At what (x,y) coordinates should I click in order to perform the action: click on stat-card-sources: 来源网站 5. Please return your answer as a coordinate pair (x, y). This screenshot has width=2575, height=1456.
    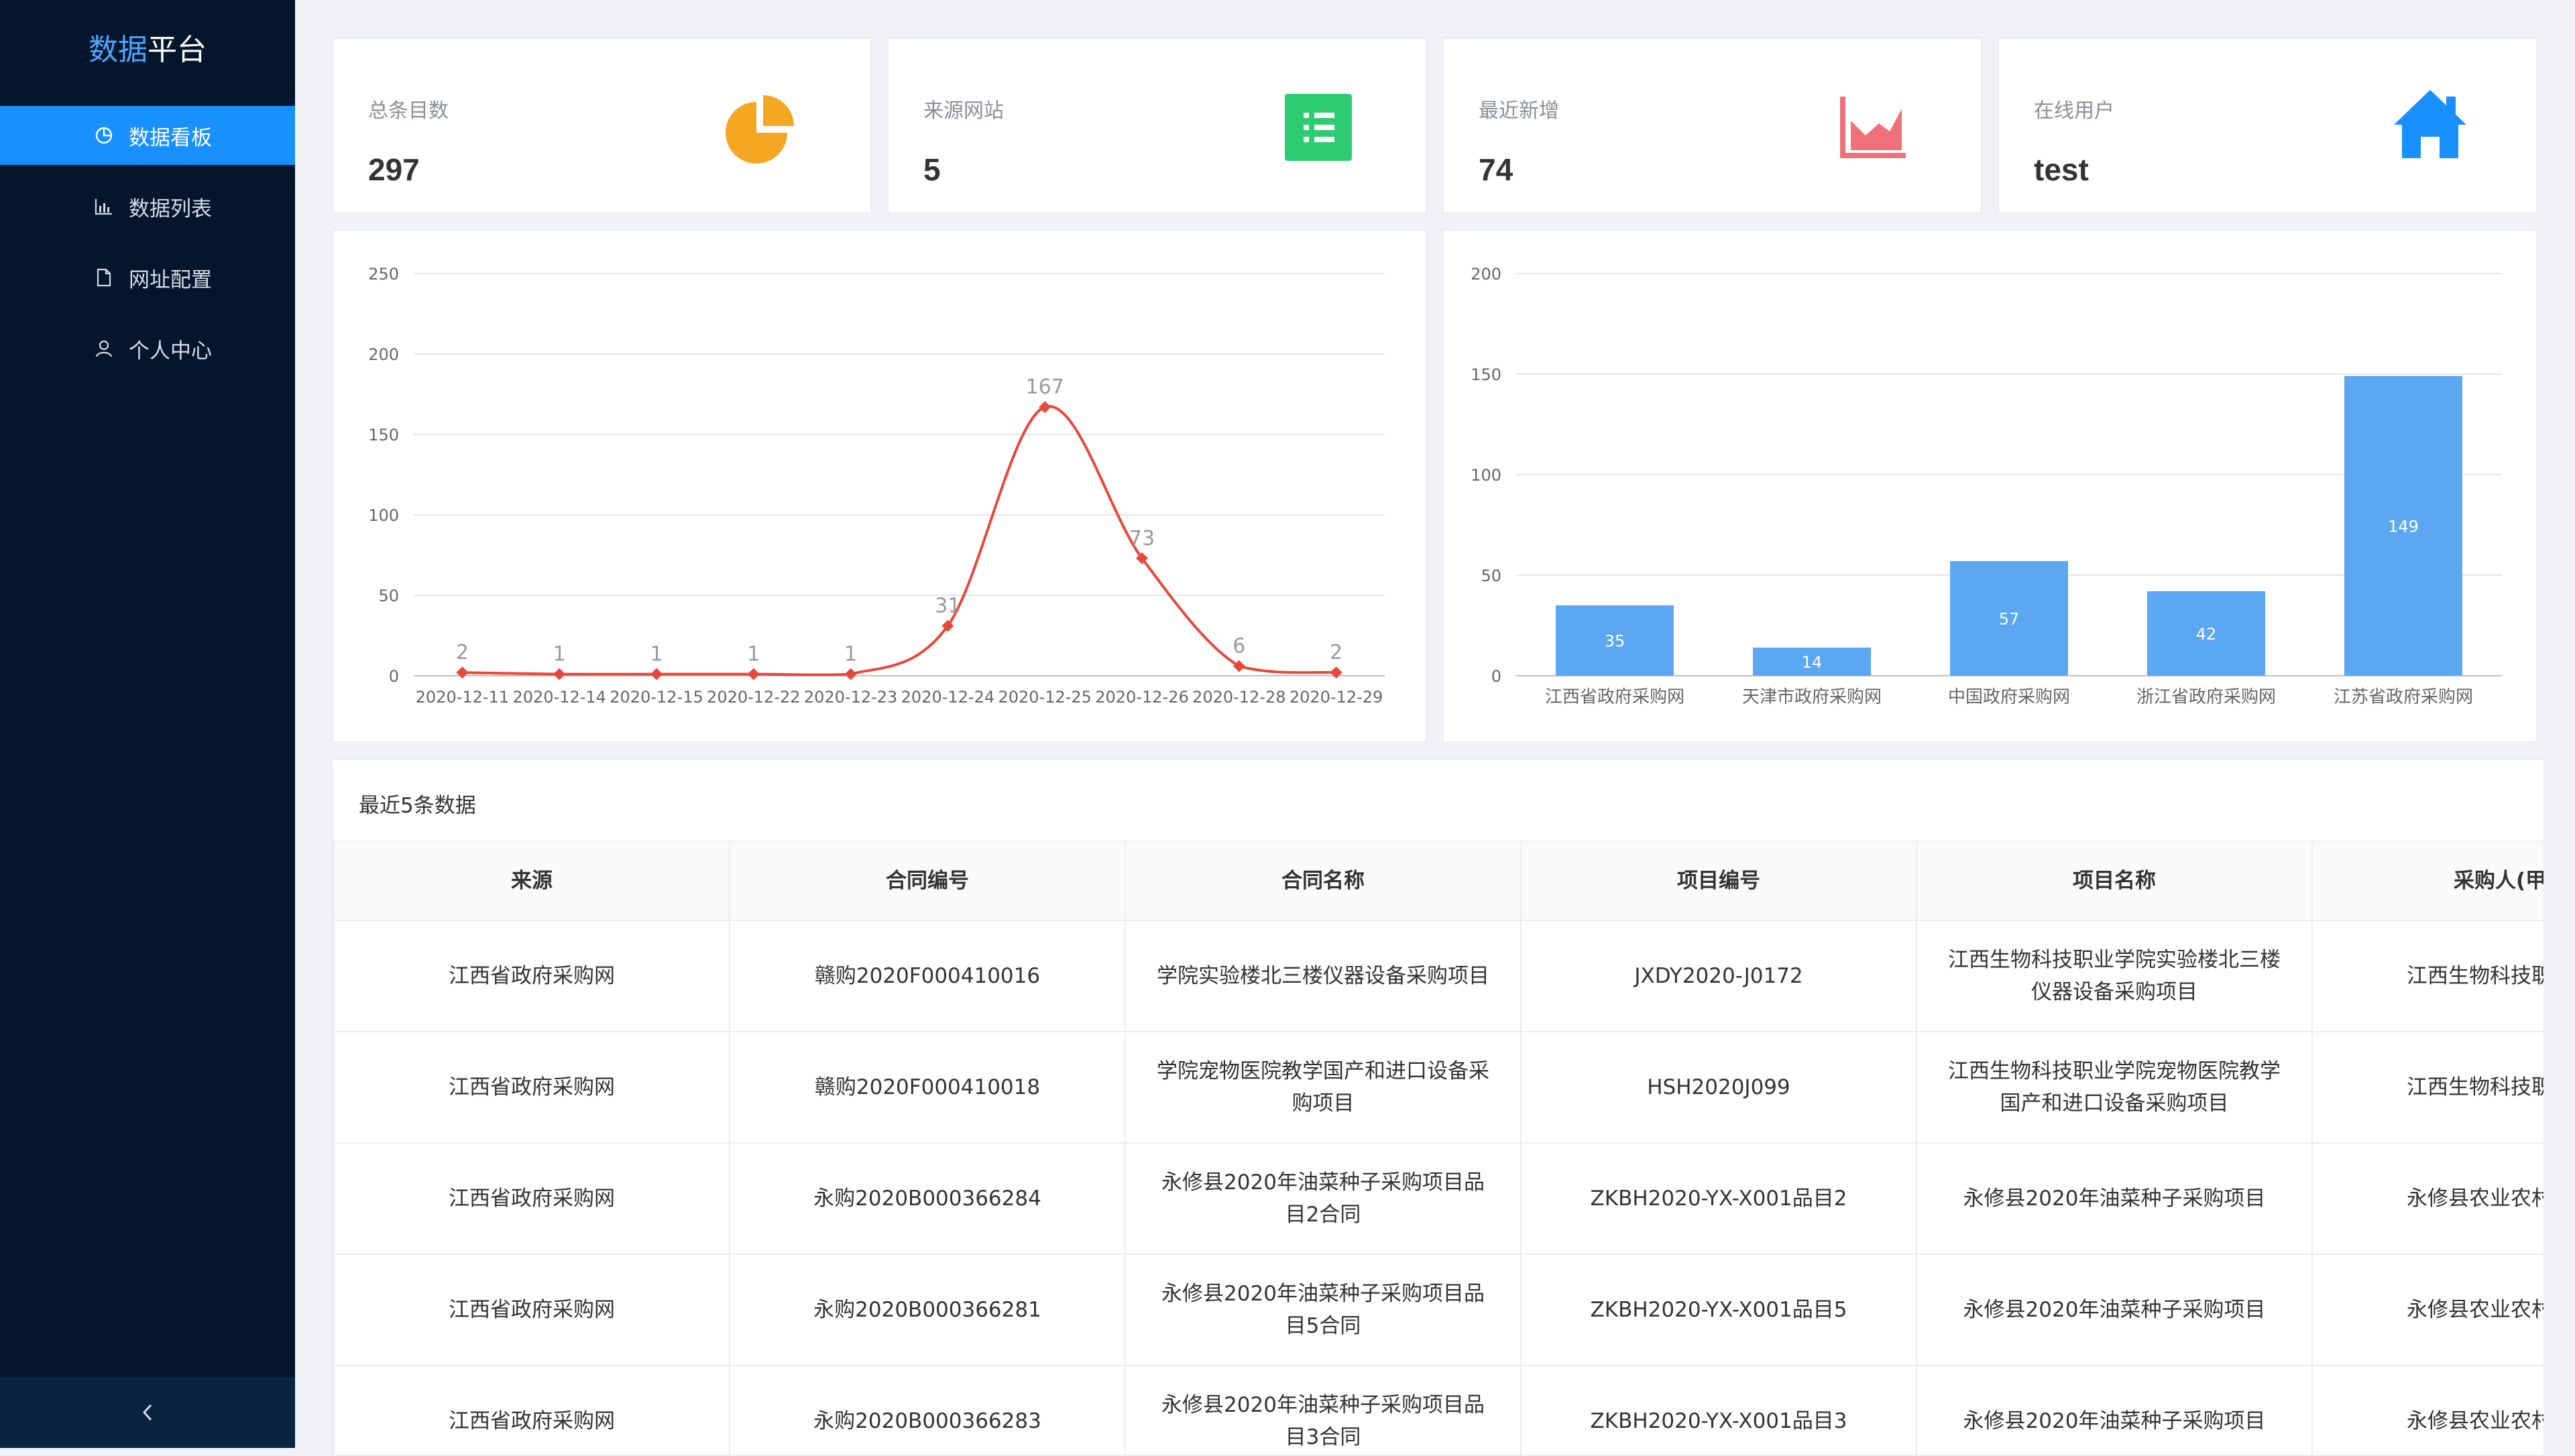
    Looking at the image, I should click on (1157, 126).